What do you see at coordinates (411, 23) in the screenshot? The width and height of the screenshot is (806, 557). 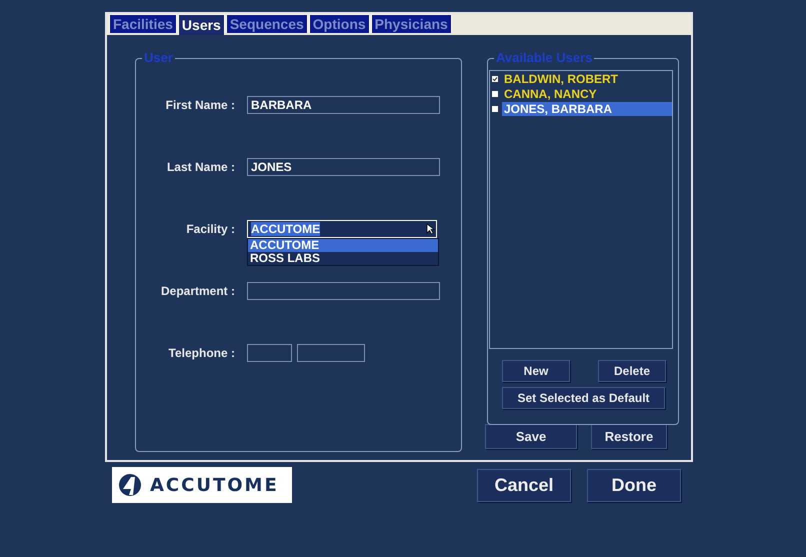 I see `tab: Physicians` at bounding box center [411, 23].